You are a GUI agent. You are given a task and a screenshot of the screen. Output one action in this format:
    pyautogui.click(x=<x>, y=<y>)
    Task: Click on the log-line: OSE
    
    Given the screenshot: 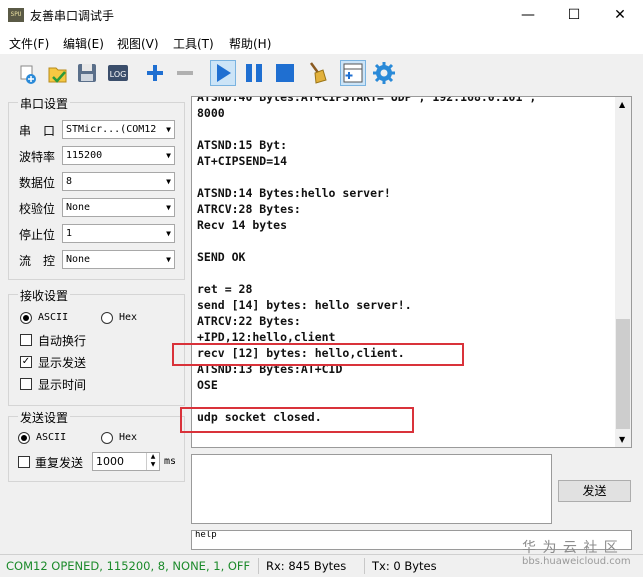 What is the action you would take?
    pyautogui.click(x=207, y=385)
    